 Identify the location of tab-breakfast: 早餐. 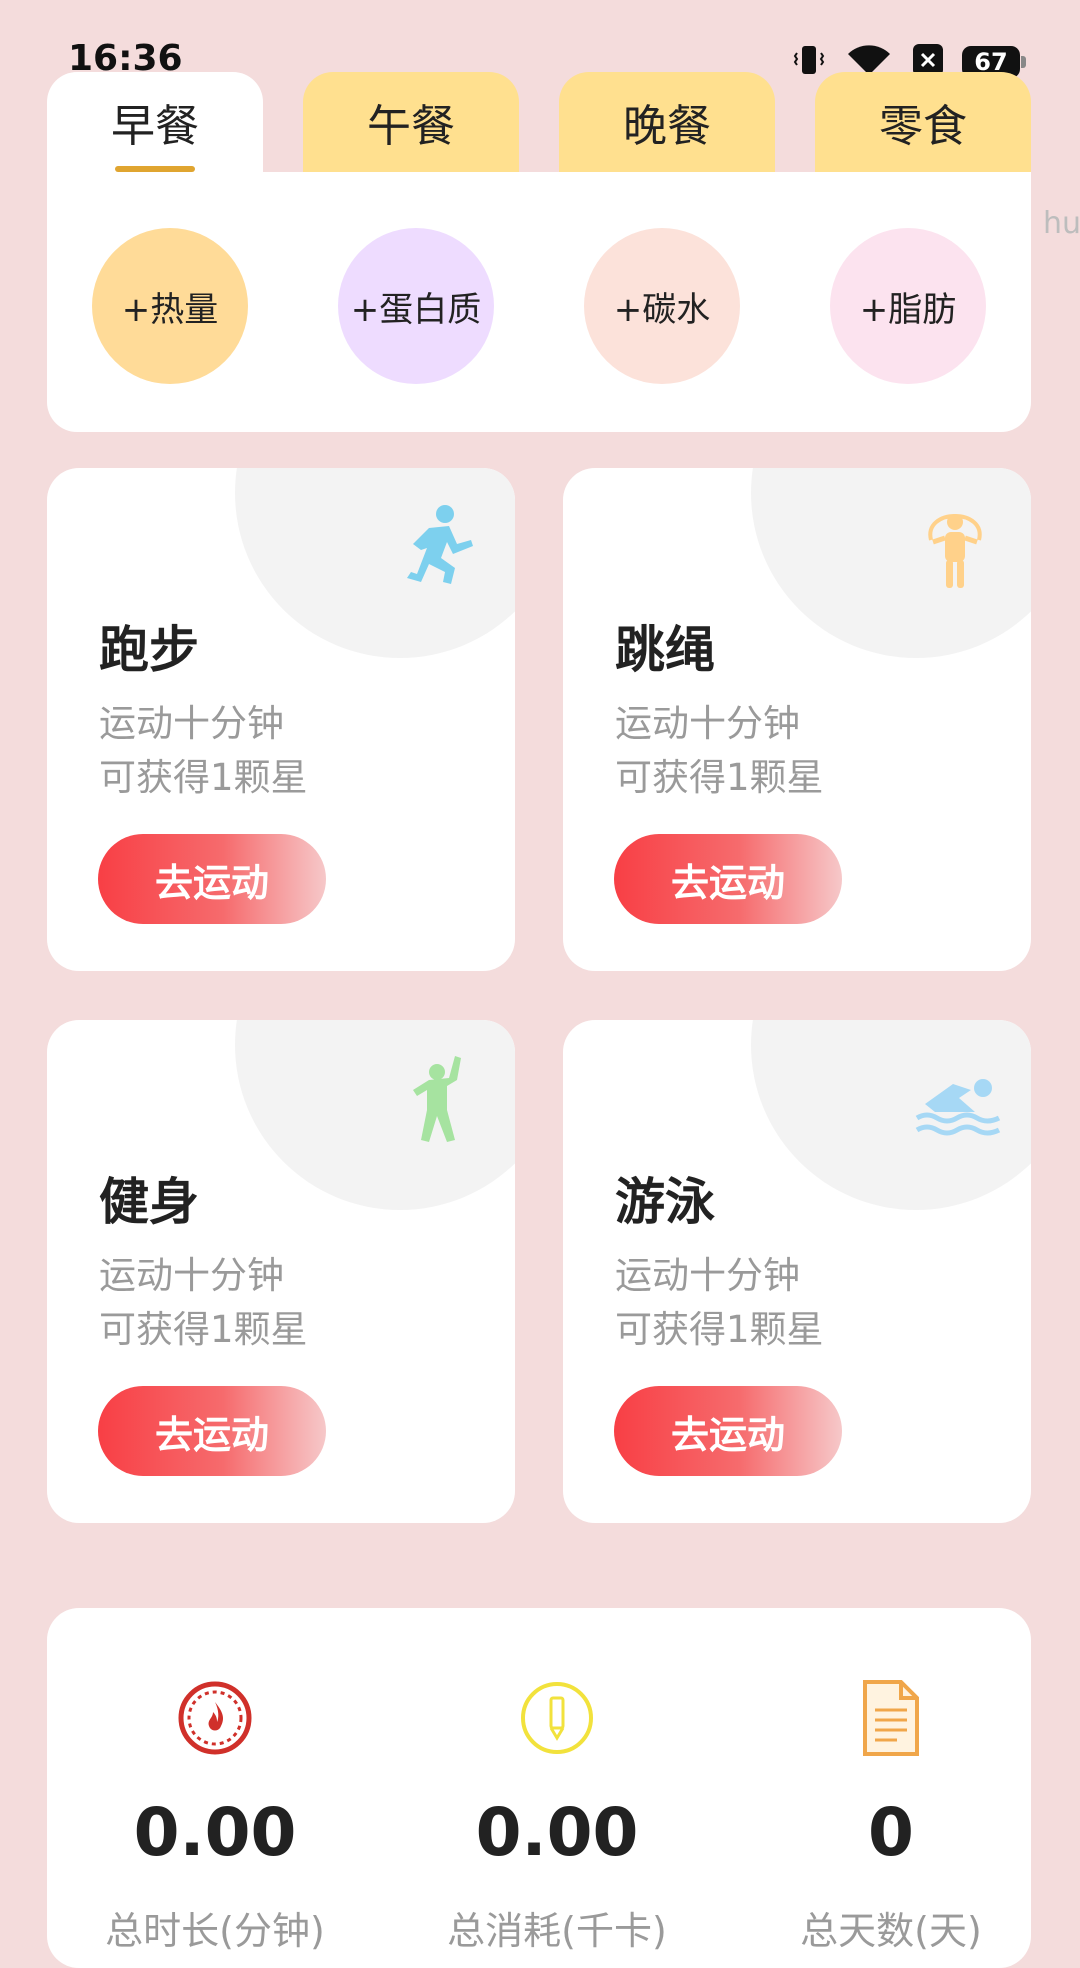
(155, 122).